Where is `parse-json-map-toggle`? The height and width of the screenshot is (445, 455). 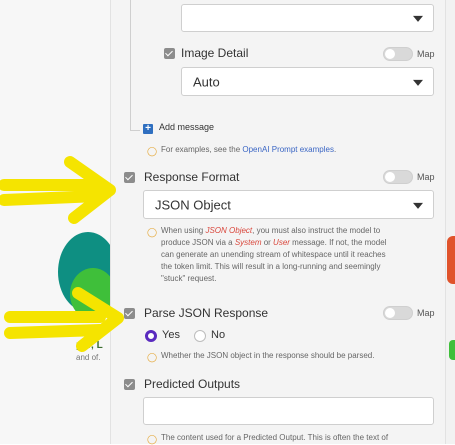
parse-json-map-toggle is located at coordinates (398, 313).